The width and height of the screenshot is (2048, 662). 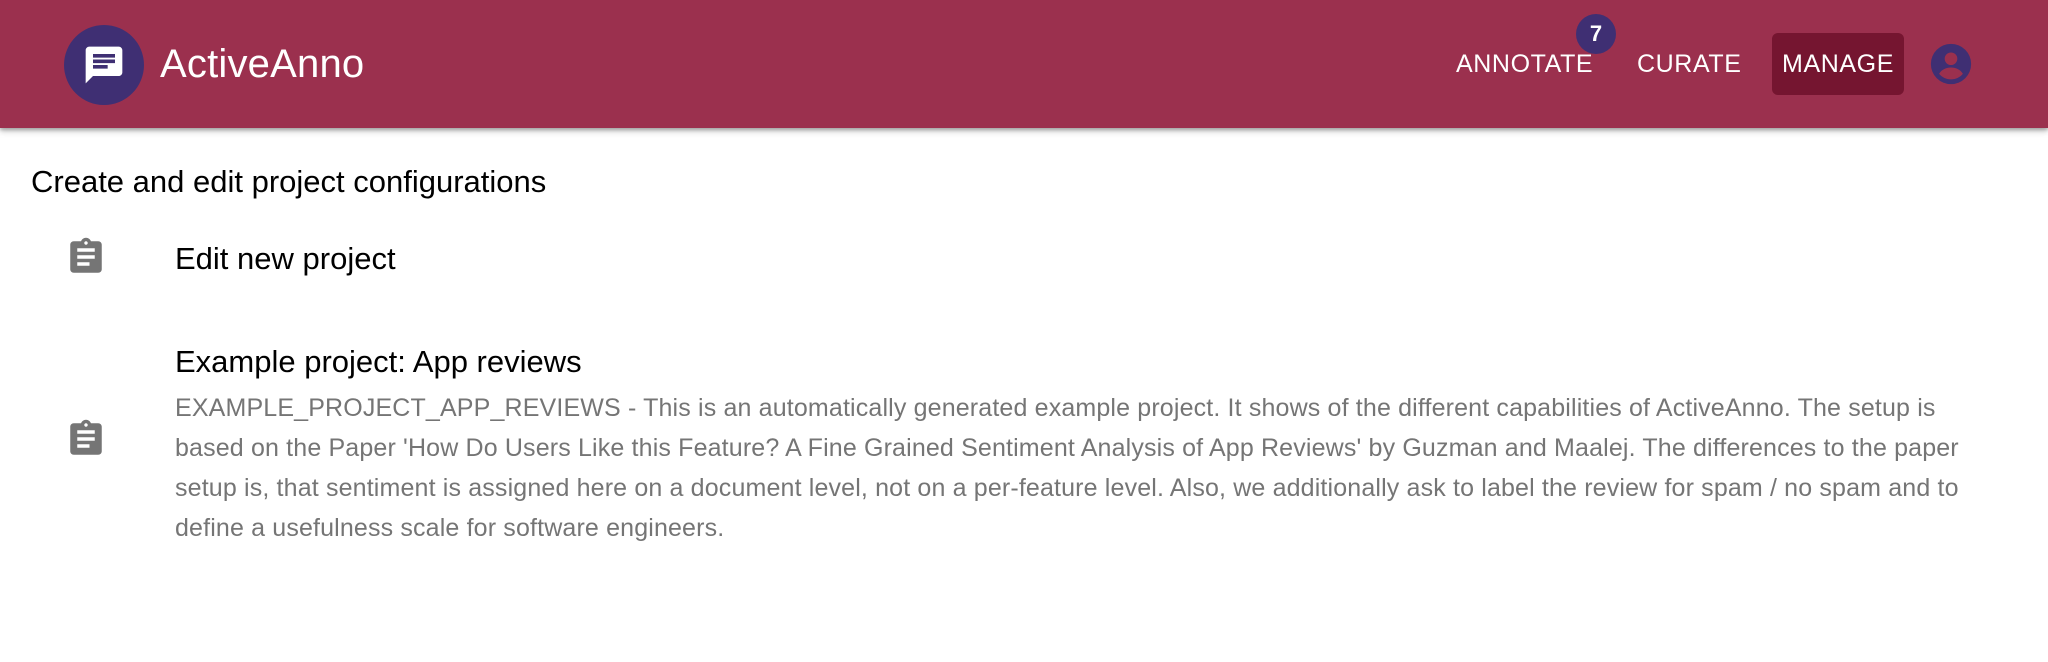 I want to click on nav-curate-button: CURATE, so click(x=1689, y=64).